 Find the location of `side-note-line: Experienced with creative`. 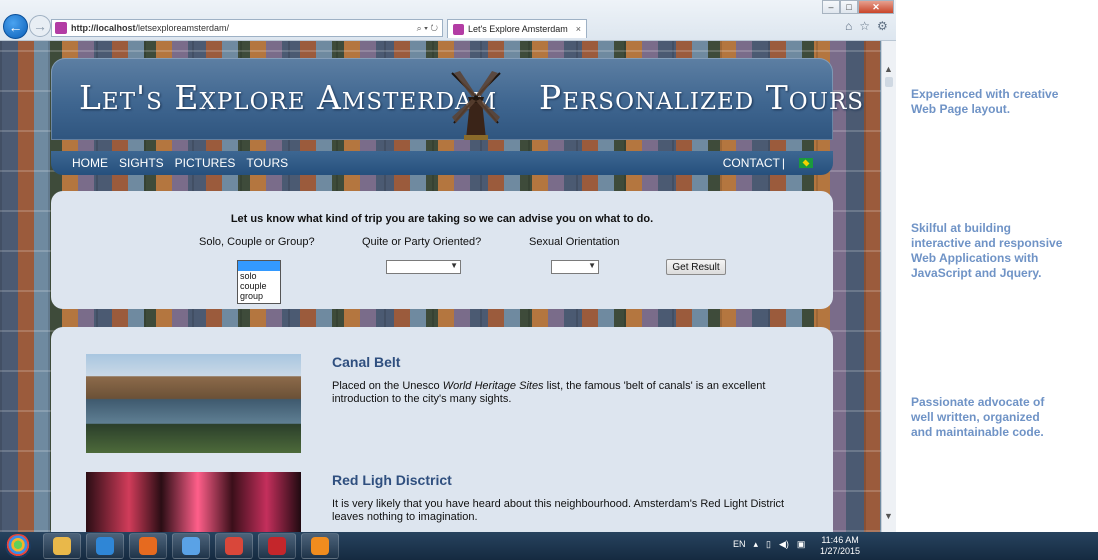

side-note-line: Experienced with creative is located at coordinates (985, 94).